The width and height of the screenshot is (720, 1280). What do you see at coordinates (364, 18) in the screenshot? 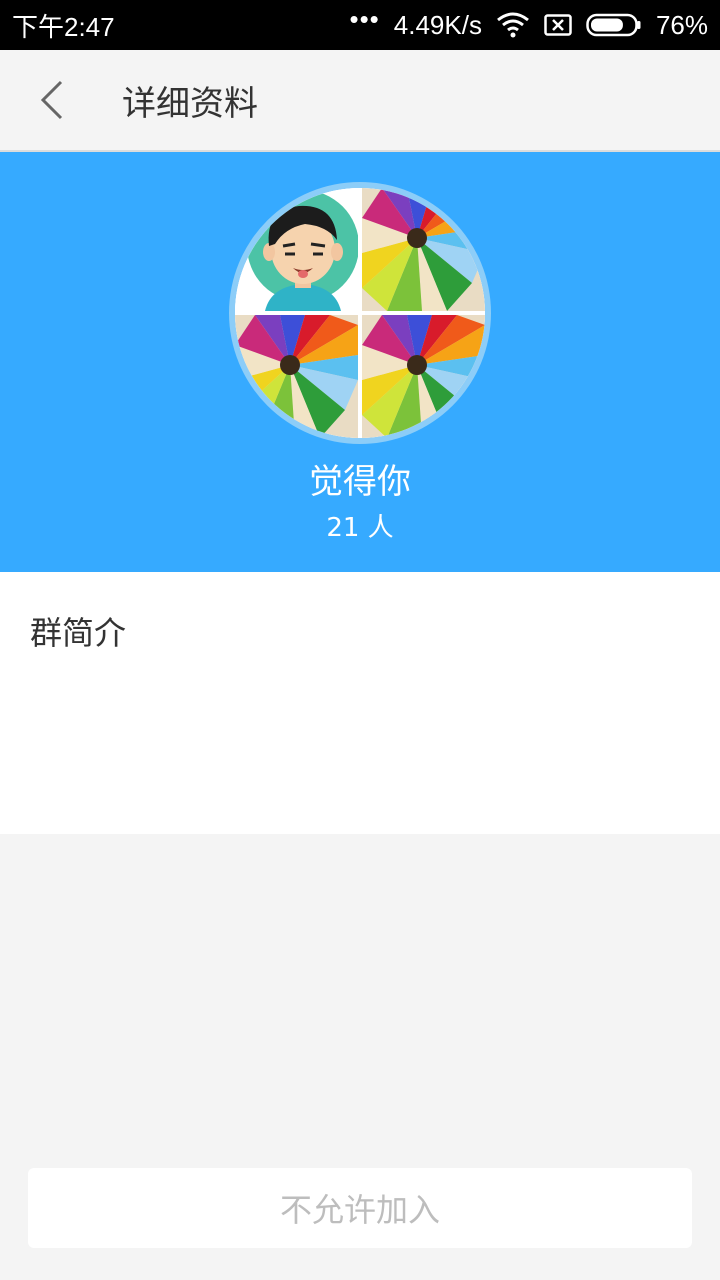
I see `signal-dots-icon: •••` at bounding box center [364, 18].